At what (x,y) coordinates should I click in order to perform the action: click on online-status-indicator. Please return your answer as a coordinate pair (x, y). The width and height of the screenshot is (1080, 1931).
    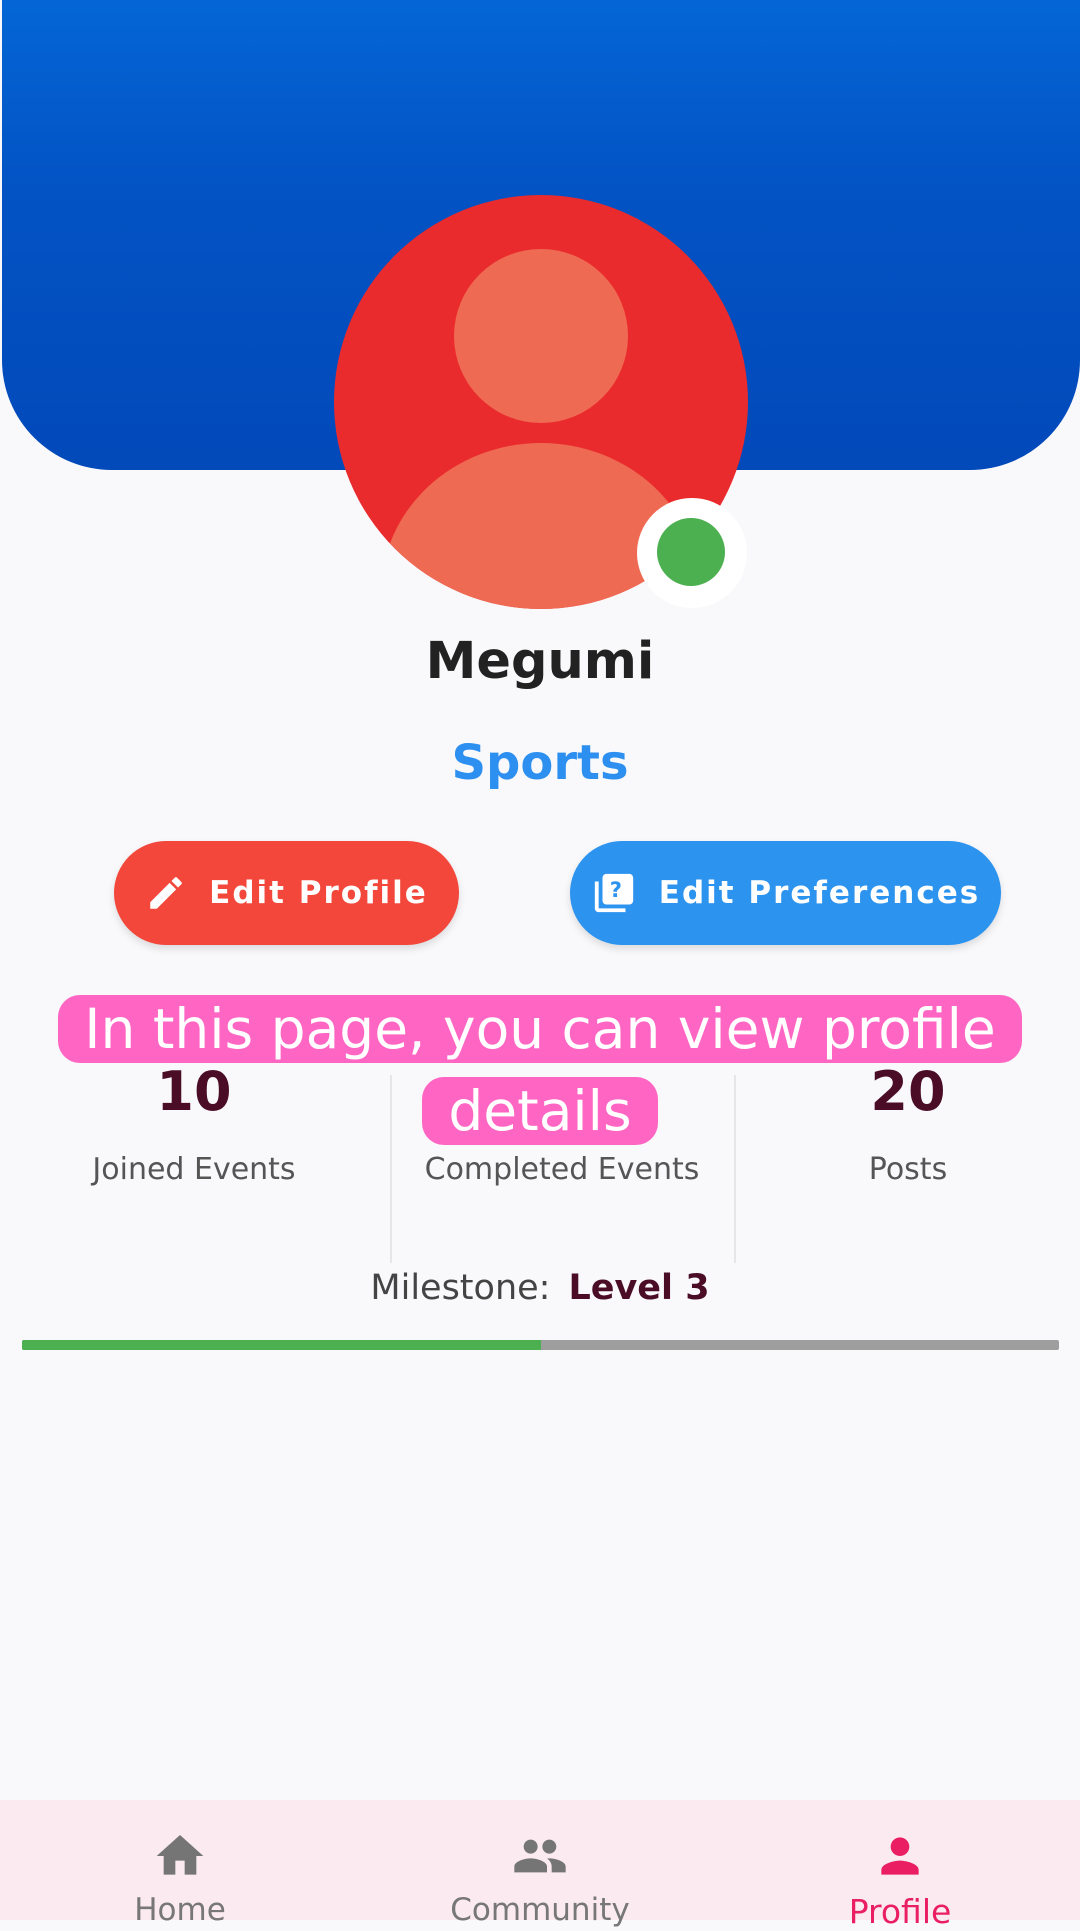
    Looking at the image, I should click on (692, 553).